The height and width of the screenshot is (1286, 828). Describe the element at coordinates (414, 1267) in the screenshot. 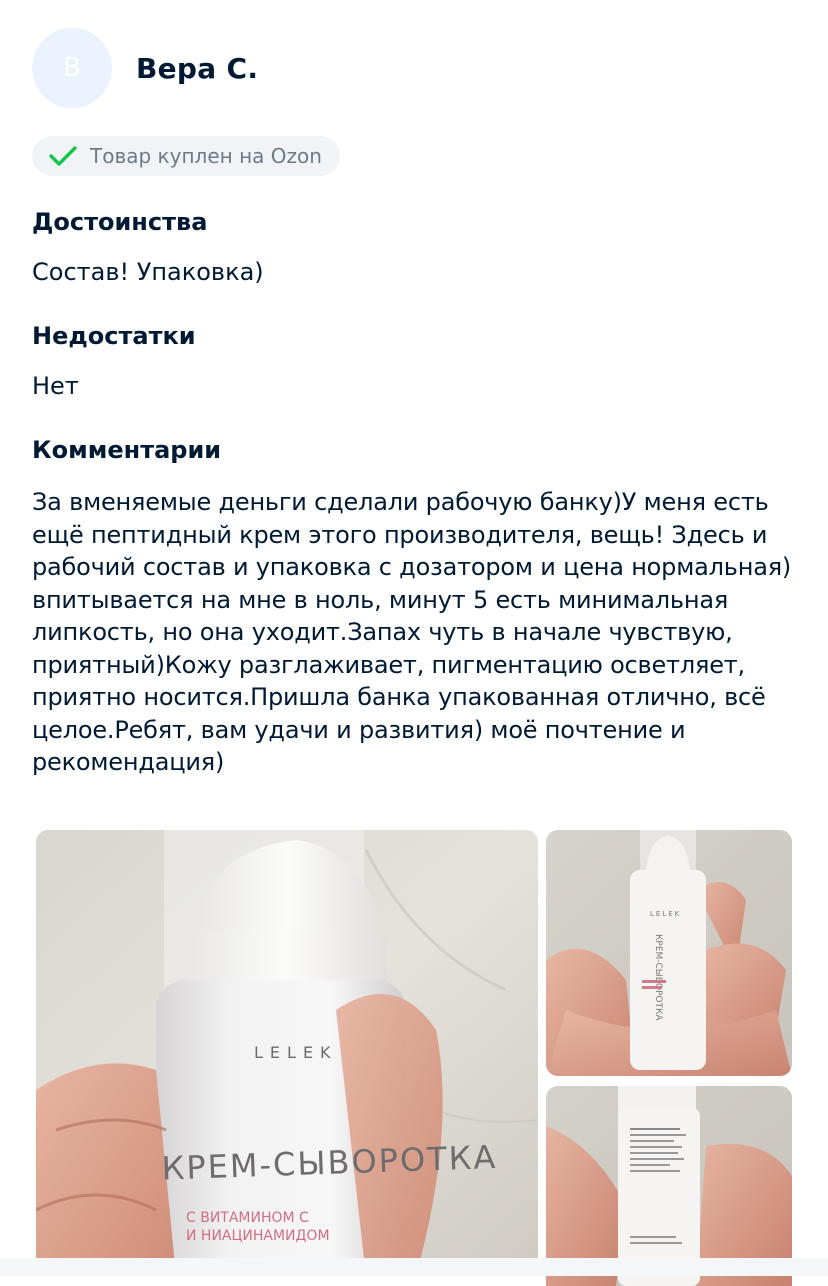

I see `bottom-divider` at that location.